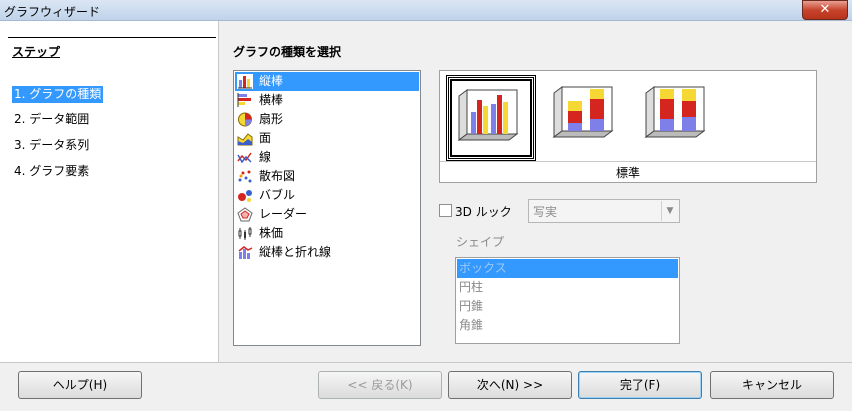 The height and width of the screenshot is (411, 852). Describe the element at coordinates (245, 214) in the screenshot. I see `radar-chart-icon` at that location.